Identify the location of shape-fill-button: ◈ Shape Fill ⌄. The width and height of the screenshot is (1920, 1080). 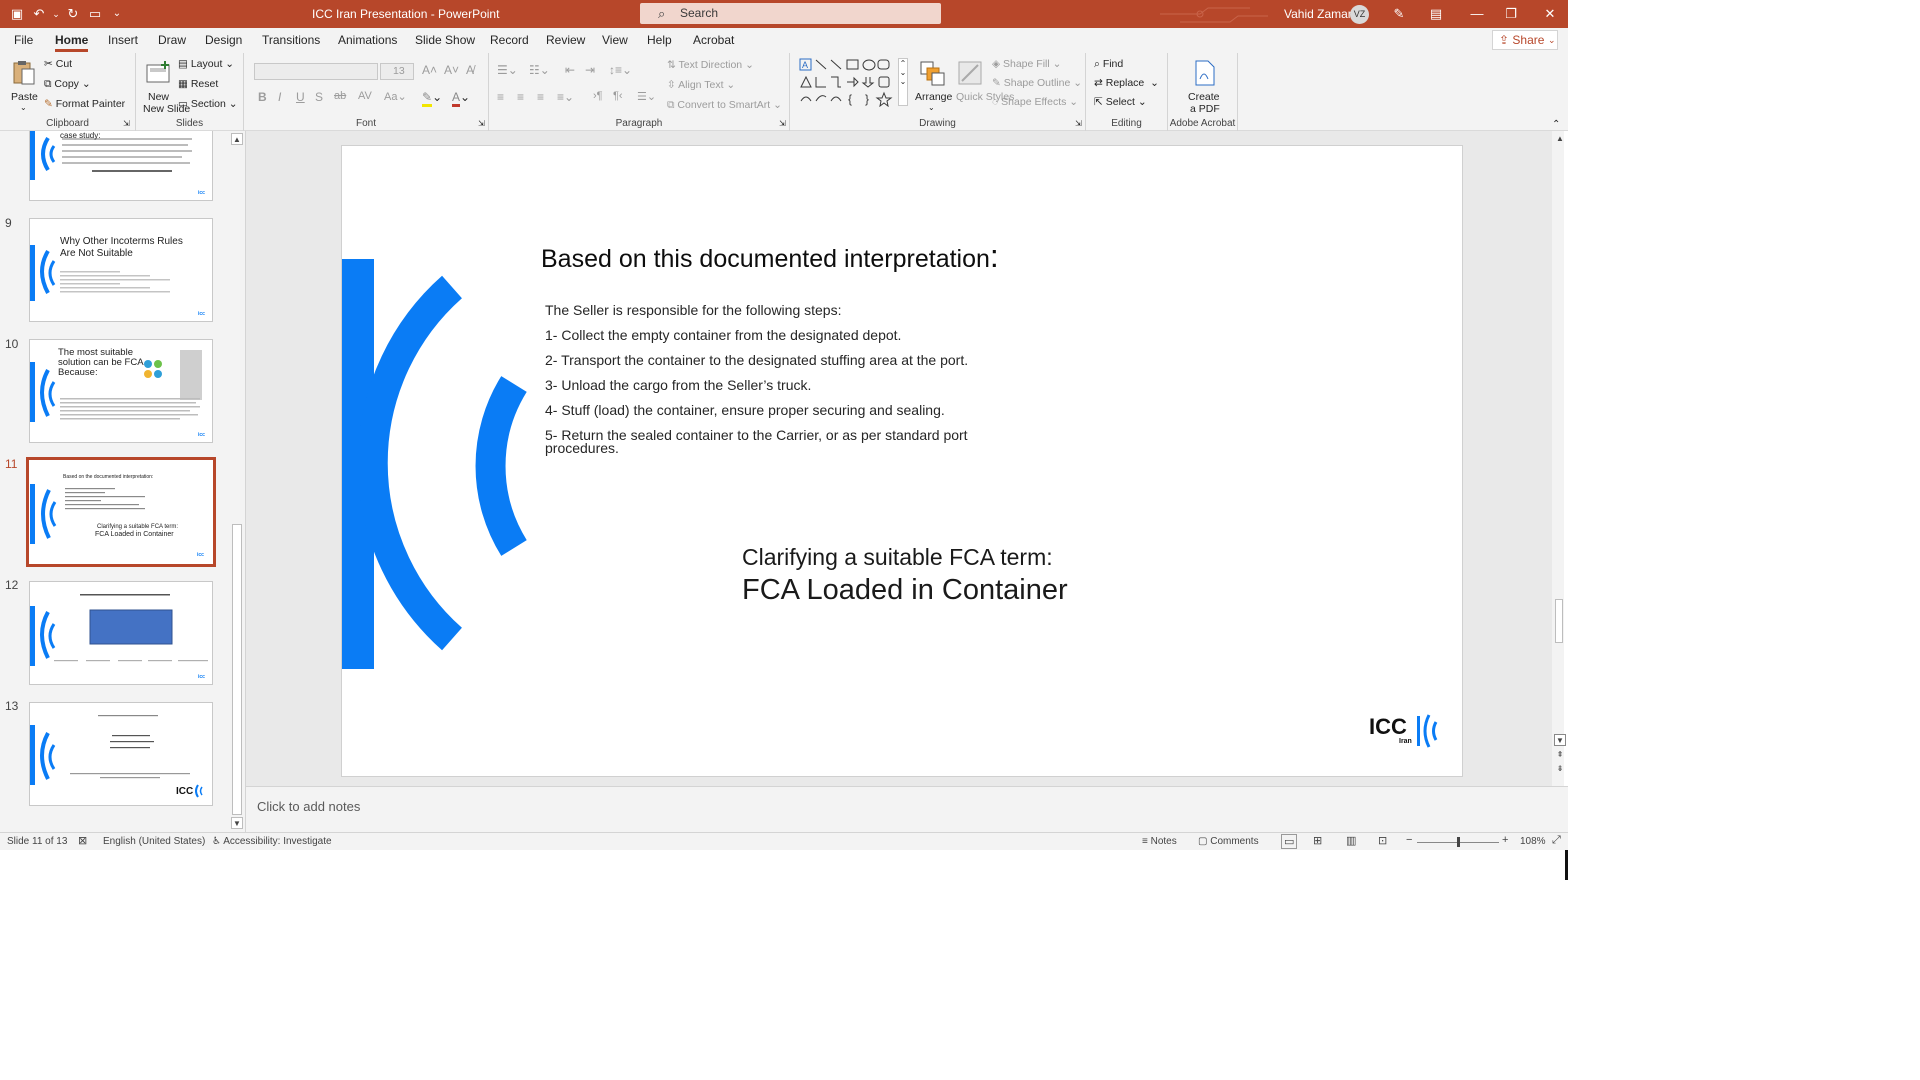
(1026, 64).